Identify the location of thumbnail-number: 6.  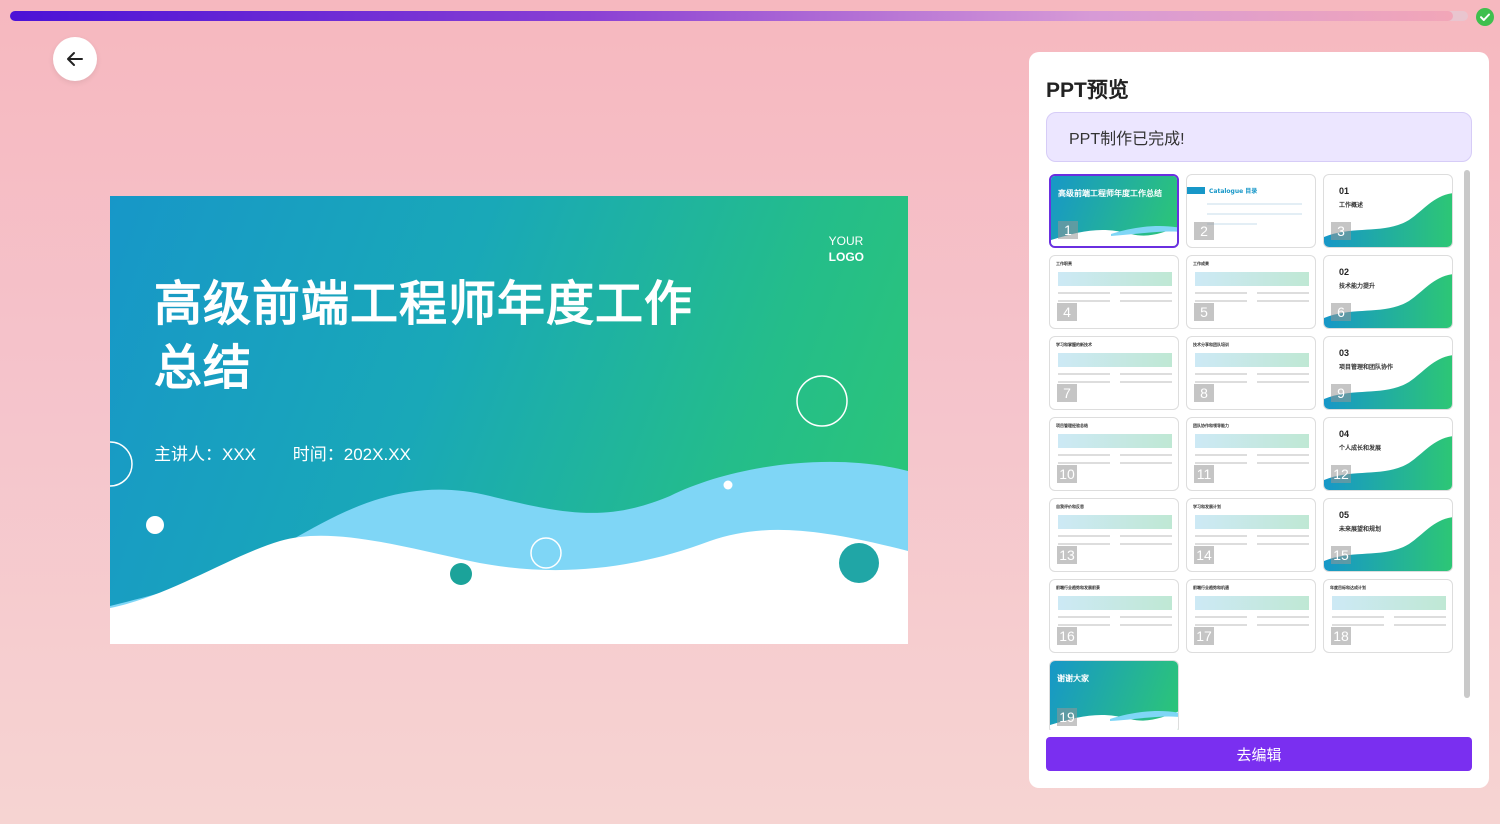
(1341, 312).